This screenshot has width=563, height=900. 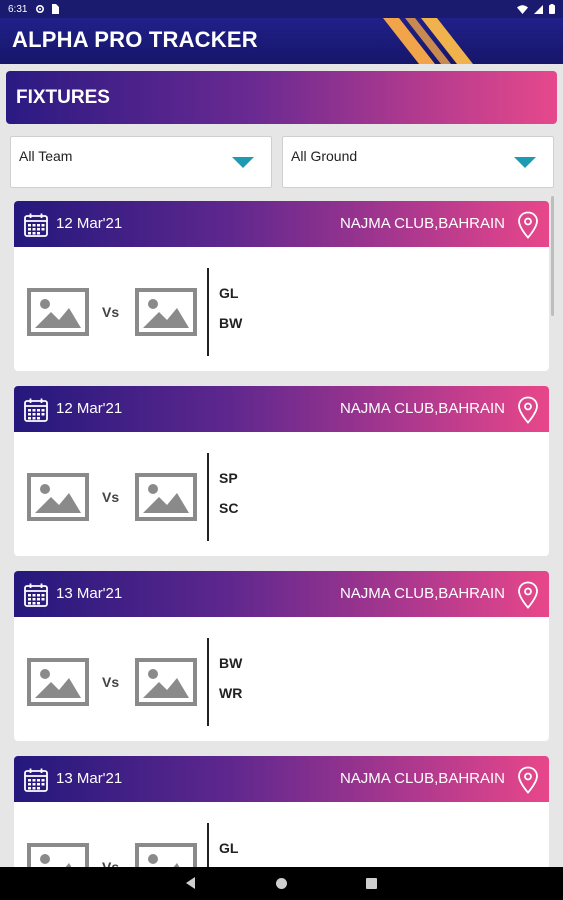 What do you see at coordinates (281, 494) in the screenshot?
I see `fixture-card-body: Vs SP SC` at bounding box center [281, 494].